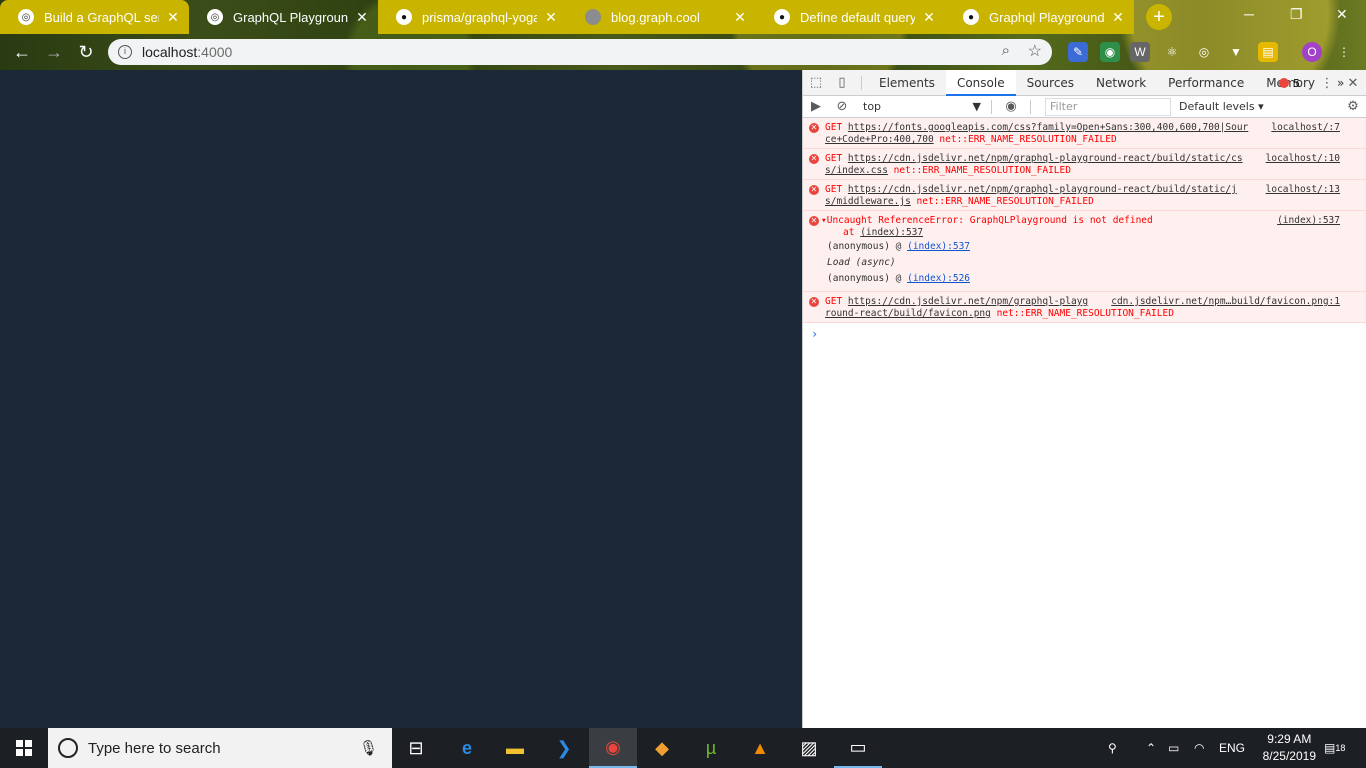  Describe the element at coordinates (661, 17) in the screenshot. I see `tab-blog-graph-cool: blog.graph.cool ✕` at that location.